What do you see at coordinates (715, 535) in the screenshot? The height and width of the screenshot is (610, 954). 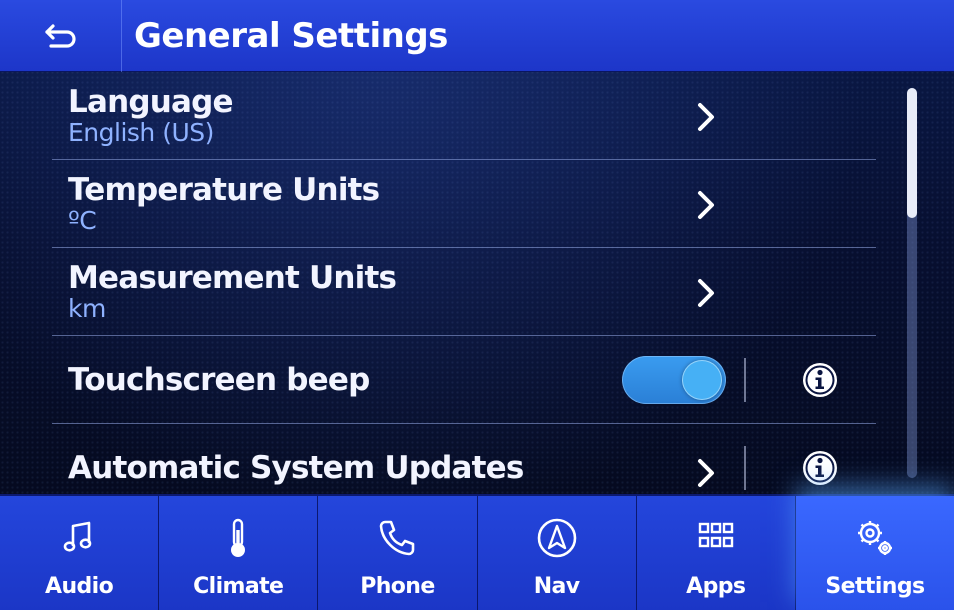 I see `apps-grid-icon` at bounding box center [715, 535].